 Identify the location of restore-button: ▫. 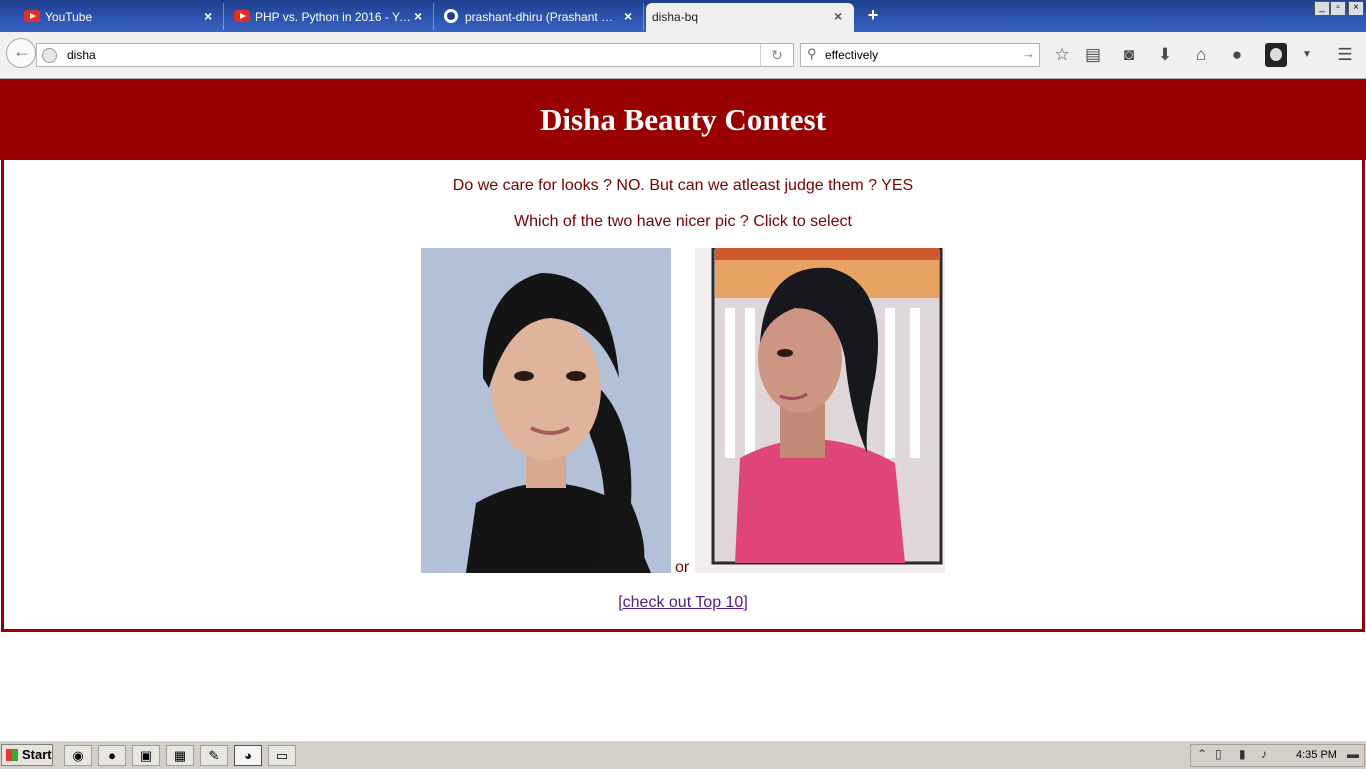
(1338, 8).